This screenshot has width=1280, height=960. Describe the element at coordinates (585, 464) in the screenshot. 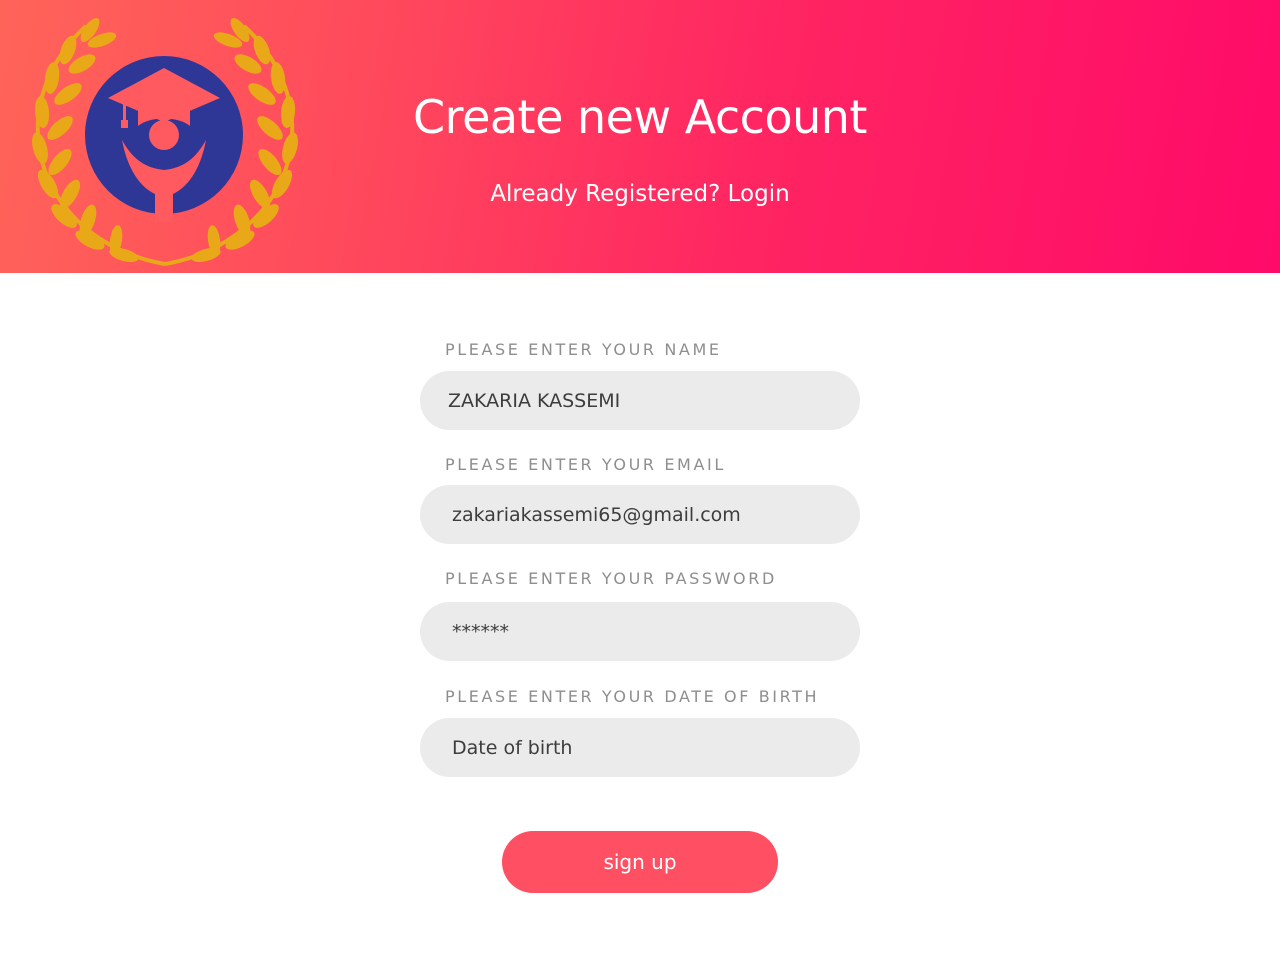

I see `email-field-label: PLEASE ENTER YOUR EMAIL` at that location.